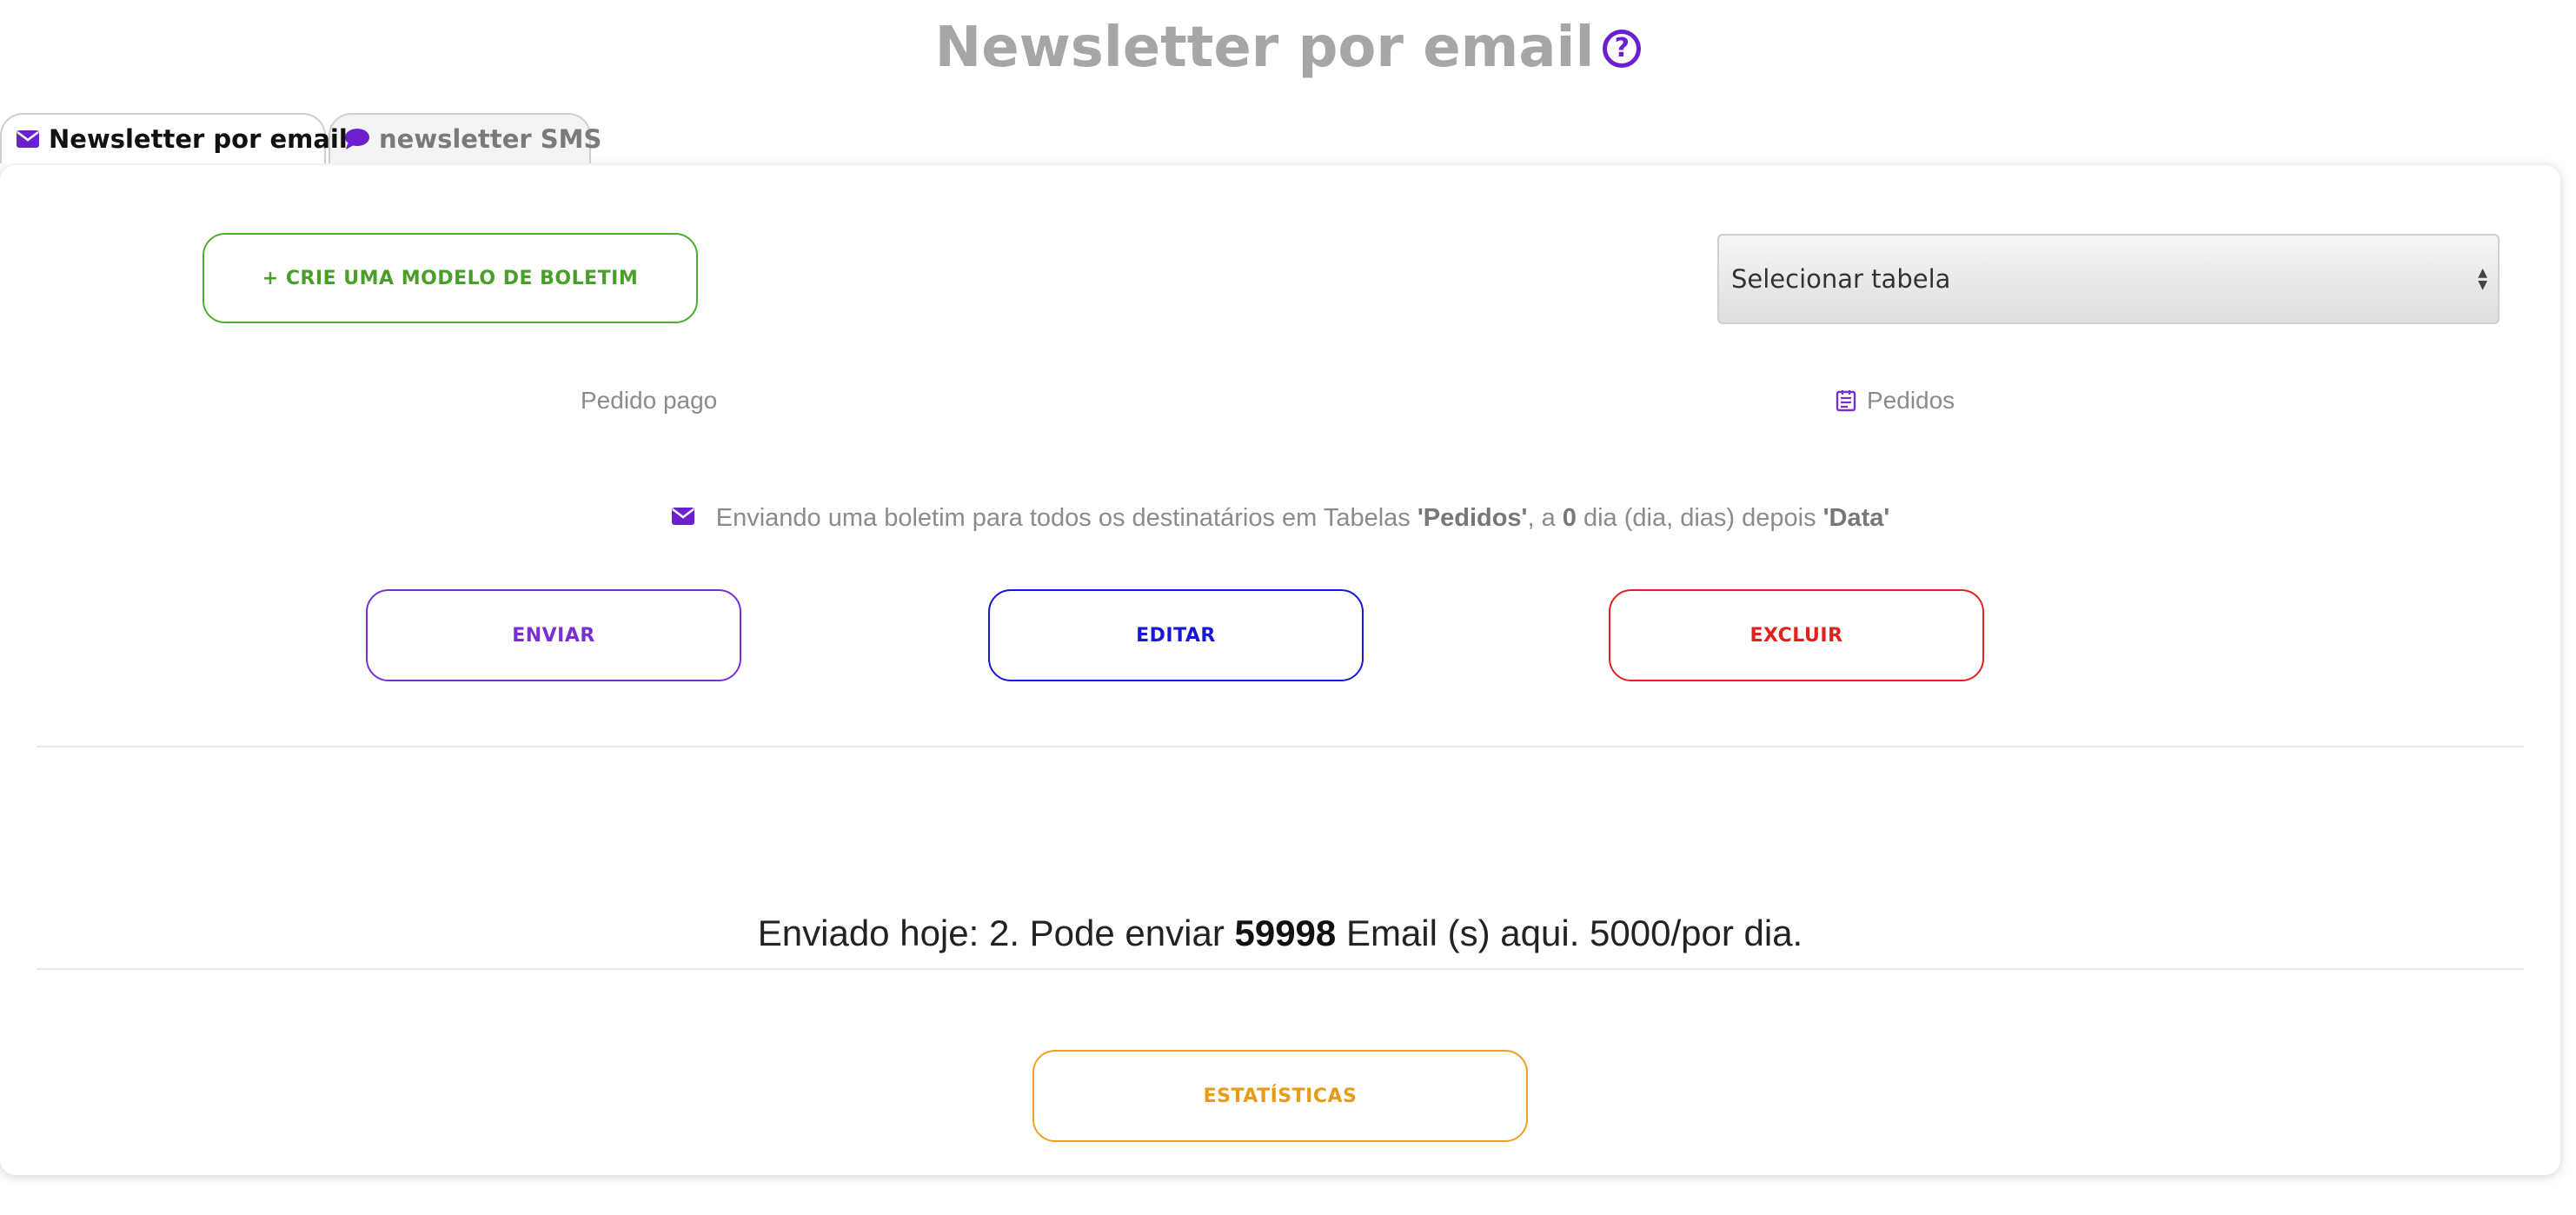 This screenshot has height=1215, width=2576. I want to click on table-label: Pedidos, so click(1911, 400).